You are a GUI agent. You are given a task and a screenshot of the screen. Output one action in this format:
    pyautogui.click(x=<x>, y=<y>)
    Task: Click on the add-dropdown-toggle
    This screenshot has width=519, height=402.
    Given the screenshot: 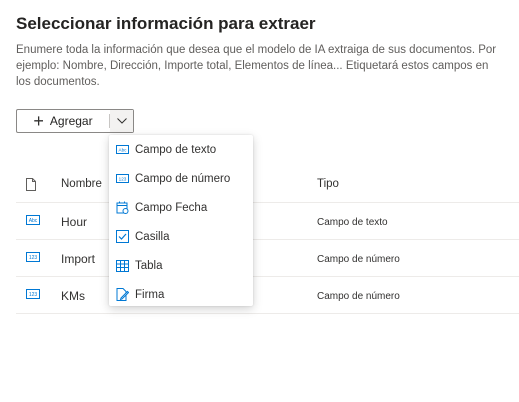 What is the action you would take?
    pyautogui.click(x=121, y=121)
    